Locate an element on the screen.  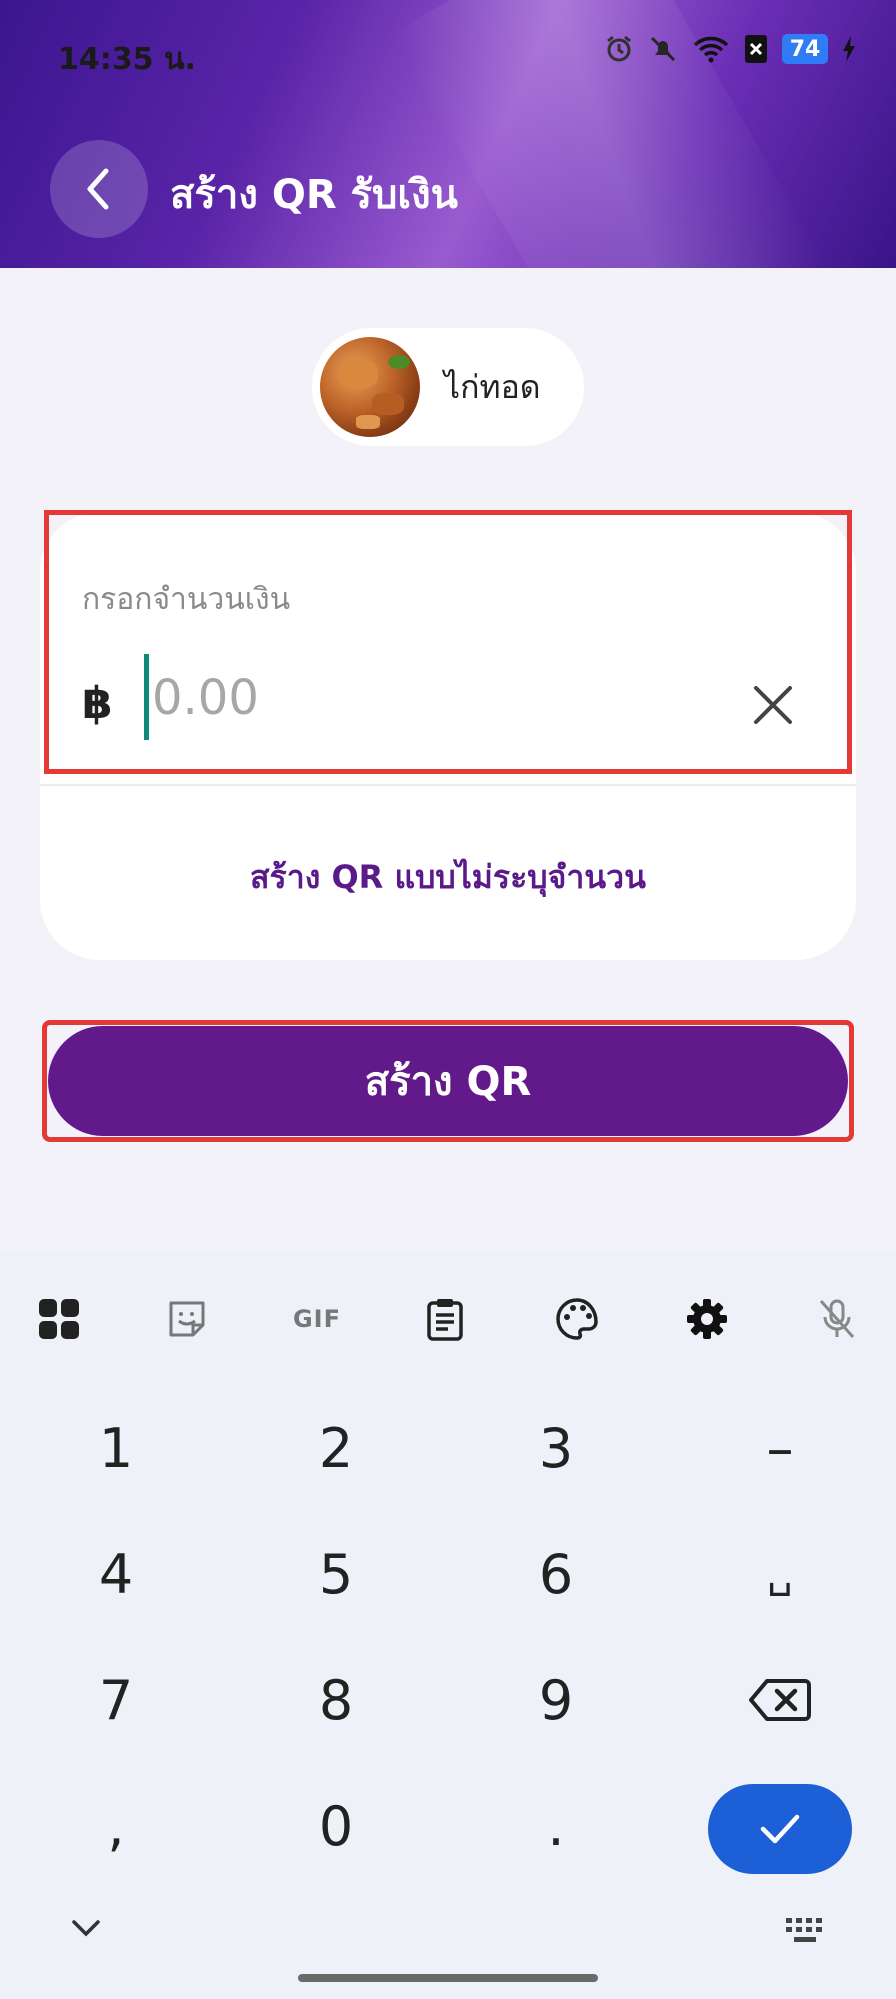
key-0: 0 is located at coordinates (336, 1826).